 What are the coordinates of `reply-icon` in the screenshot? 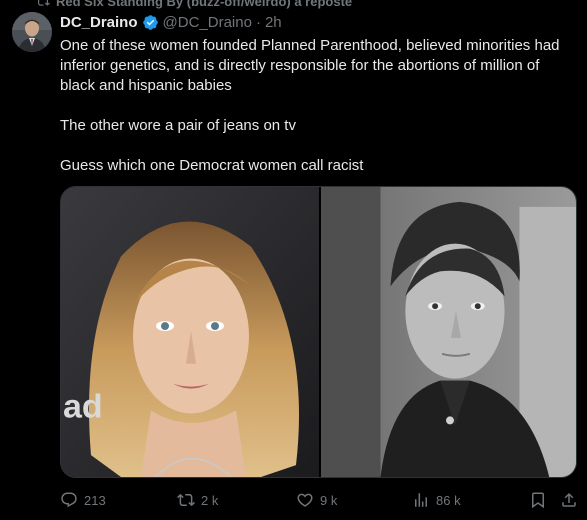 It's located at (69, 500).